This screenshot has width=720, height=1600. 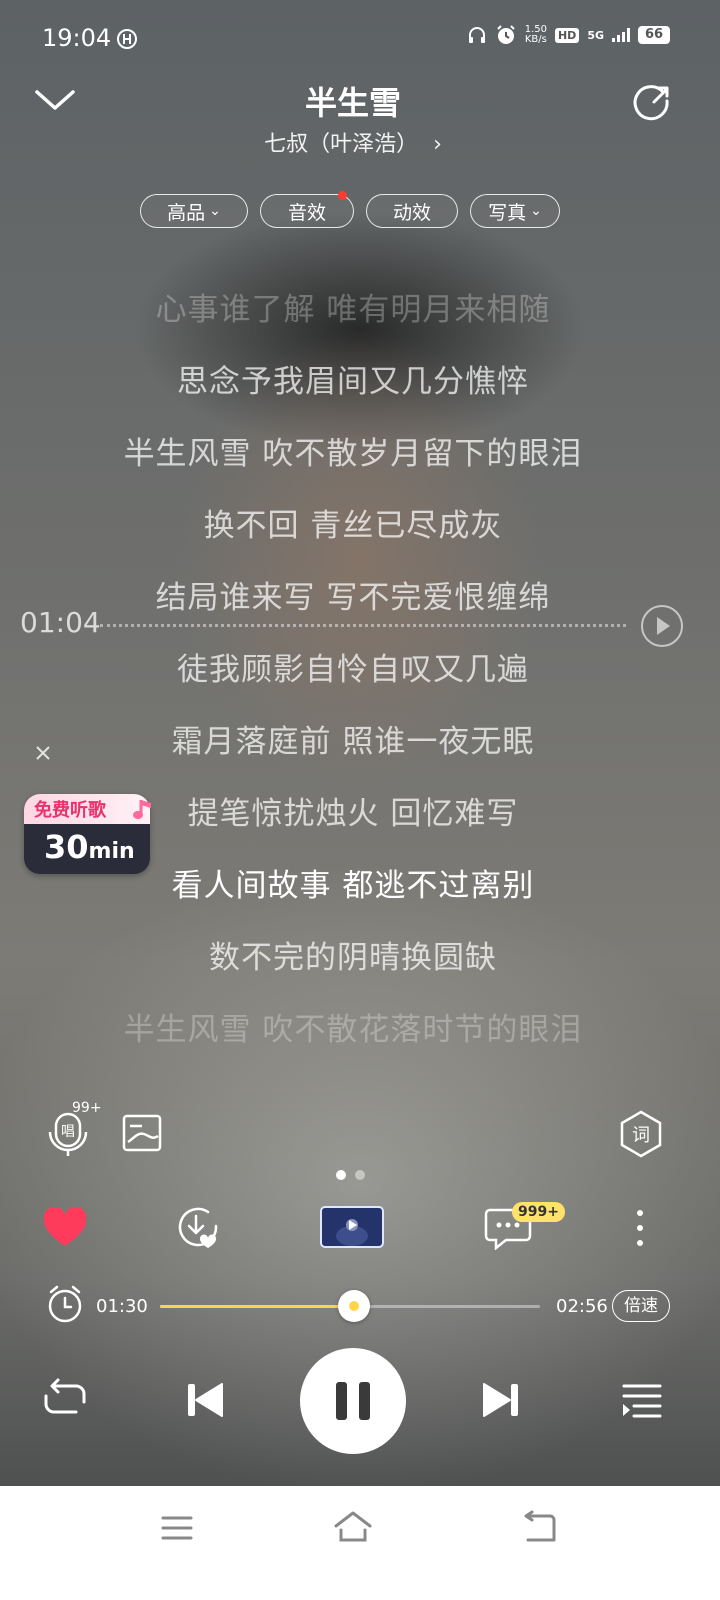 What do you see at coordinates (341, 144) in the screenshot?
I see `artist-name: 七叔（叶泽浩）` at bounding box center [341, 144].